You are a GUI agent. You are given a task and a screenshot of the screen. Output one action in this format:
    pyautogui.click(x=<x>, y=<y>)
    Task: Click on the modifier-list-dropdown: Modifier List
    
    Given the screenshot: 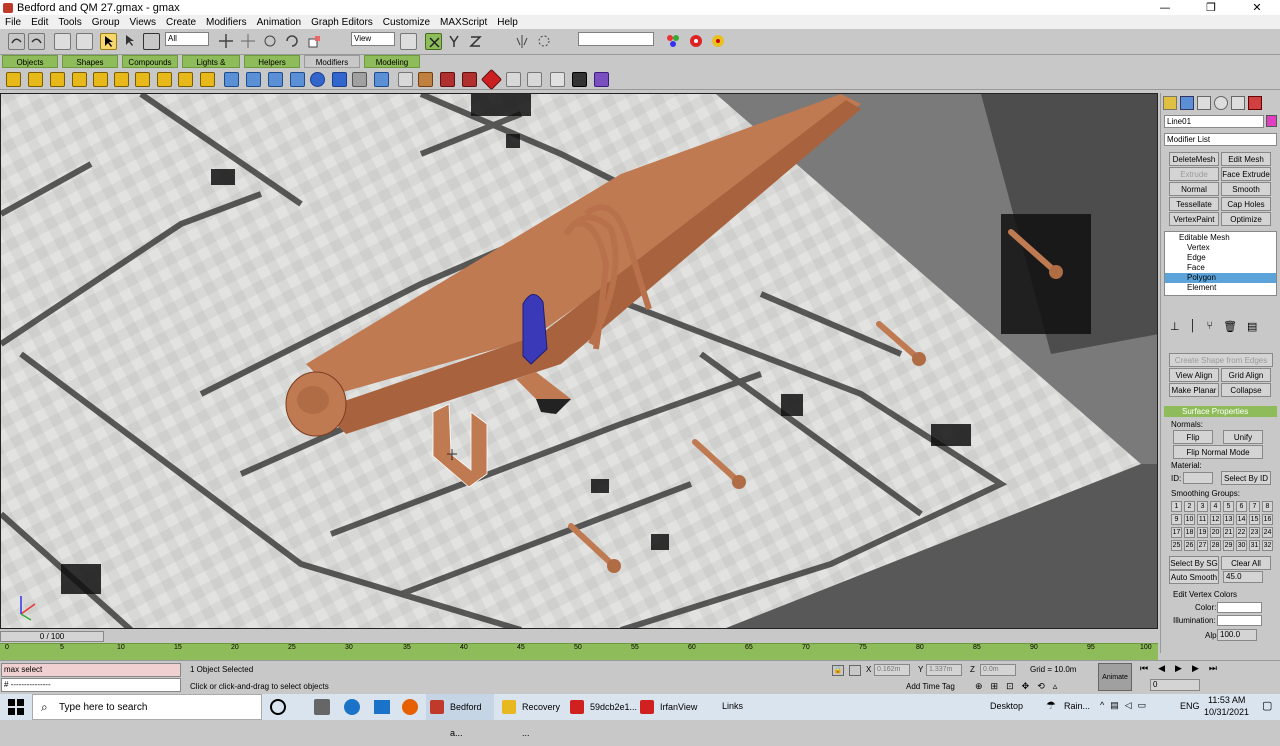 What is the action you would take?
    pyautogui.click(x=1220, y=139)
    